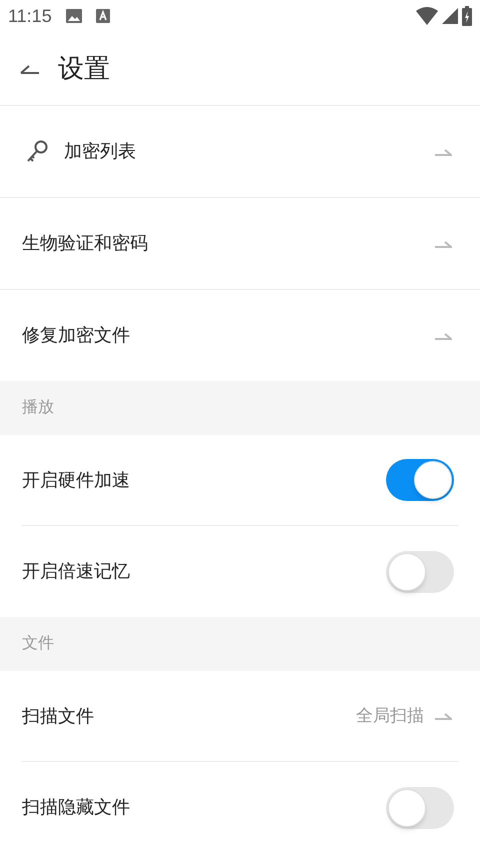 This screenshot has height=853, width=480. What do you see at coordinates (30, 16) in the screenshot?
I see `status-time: 11:15` at bounding box center [30, 16].